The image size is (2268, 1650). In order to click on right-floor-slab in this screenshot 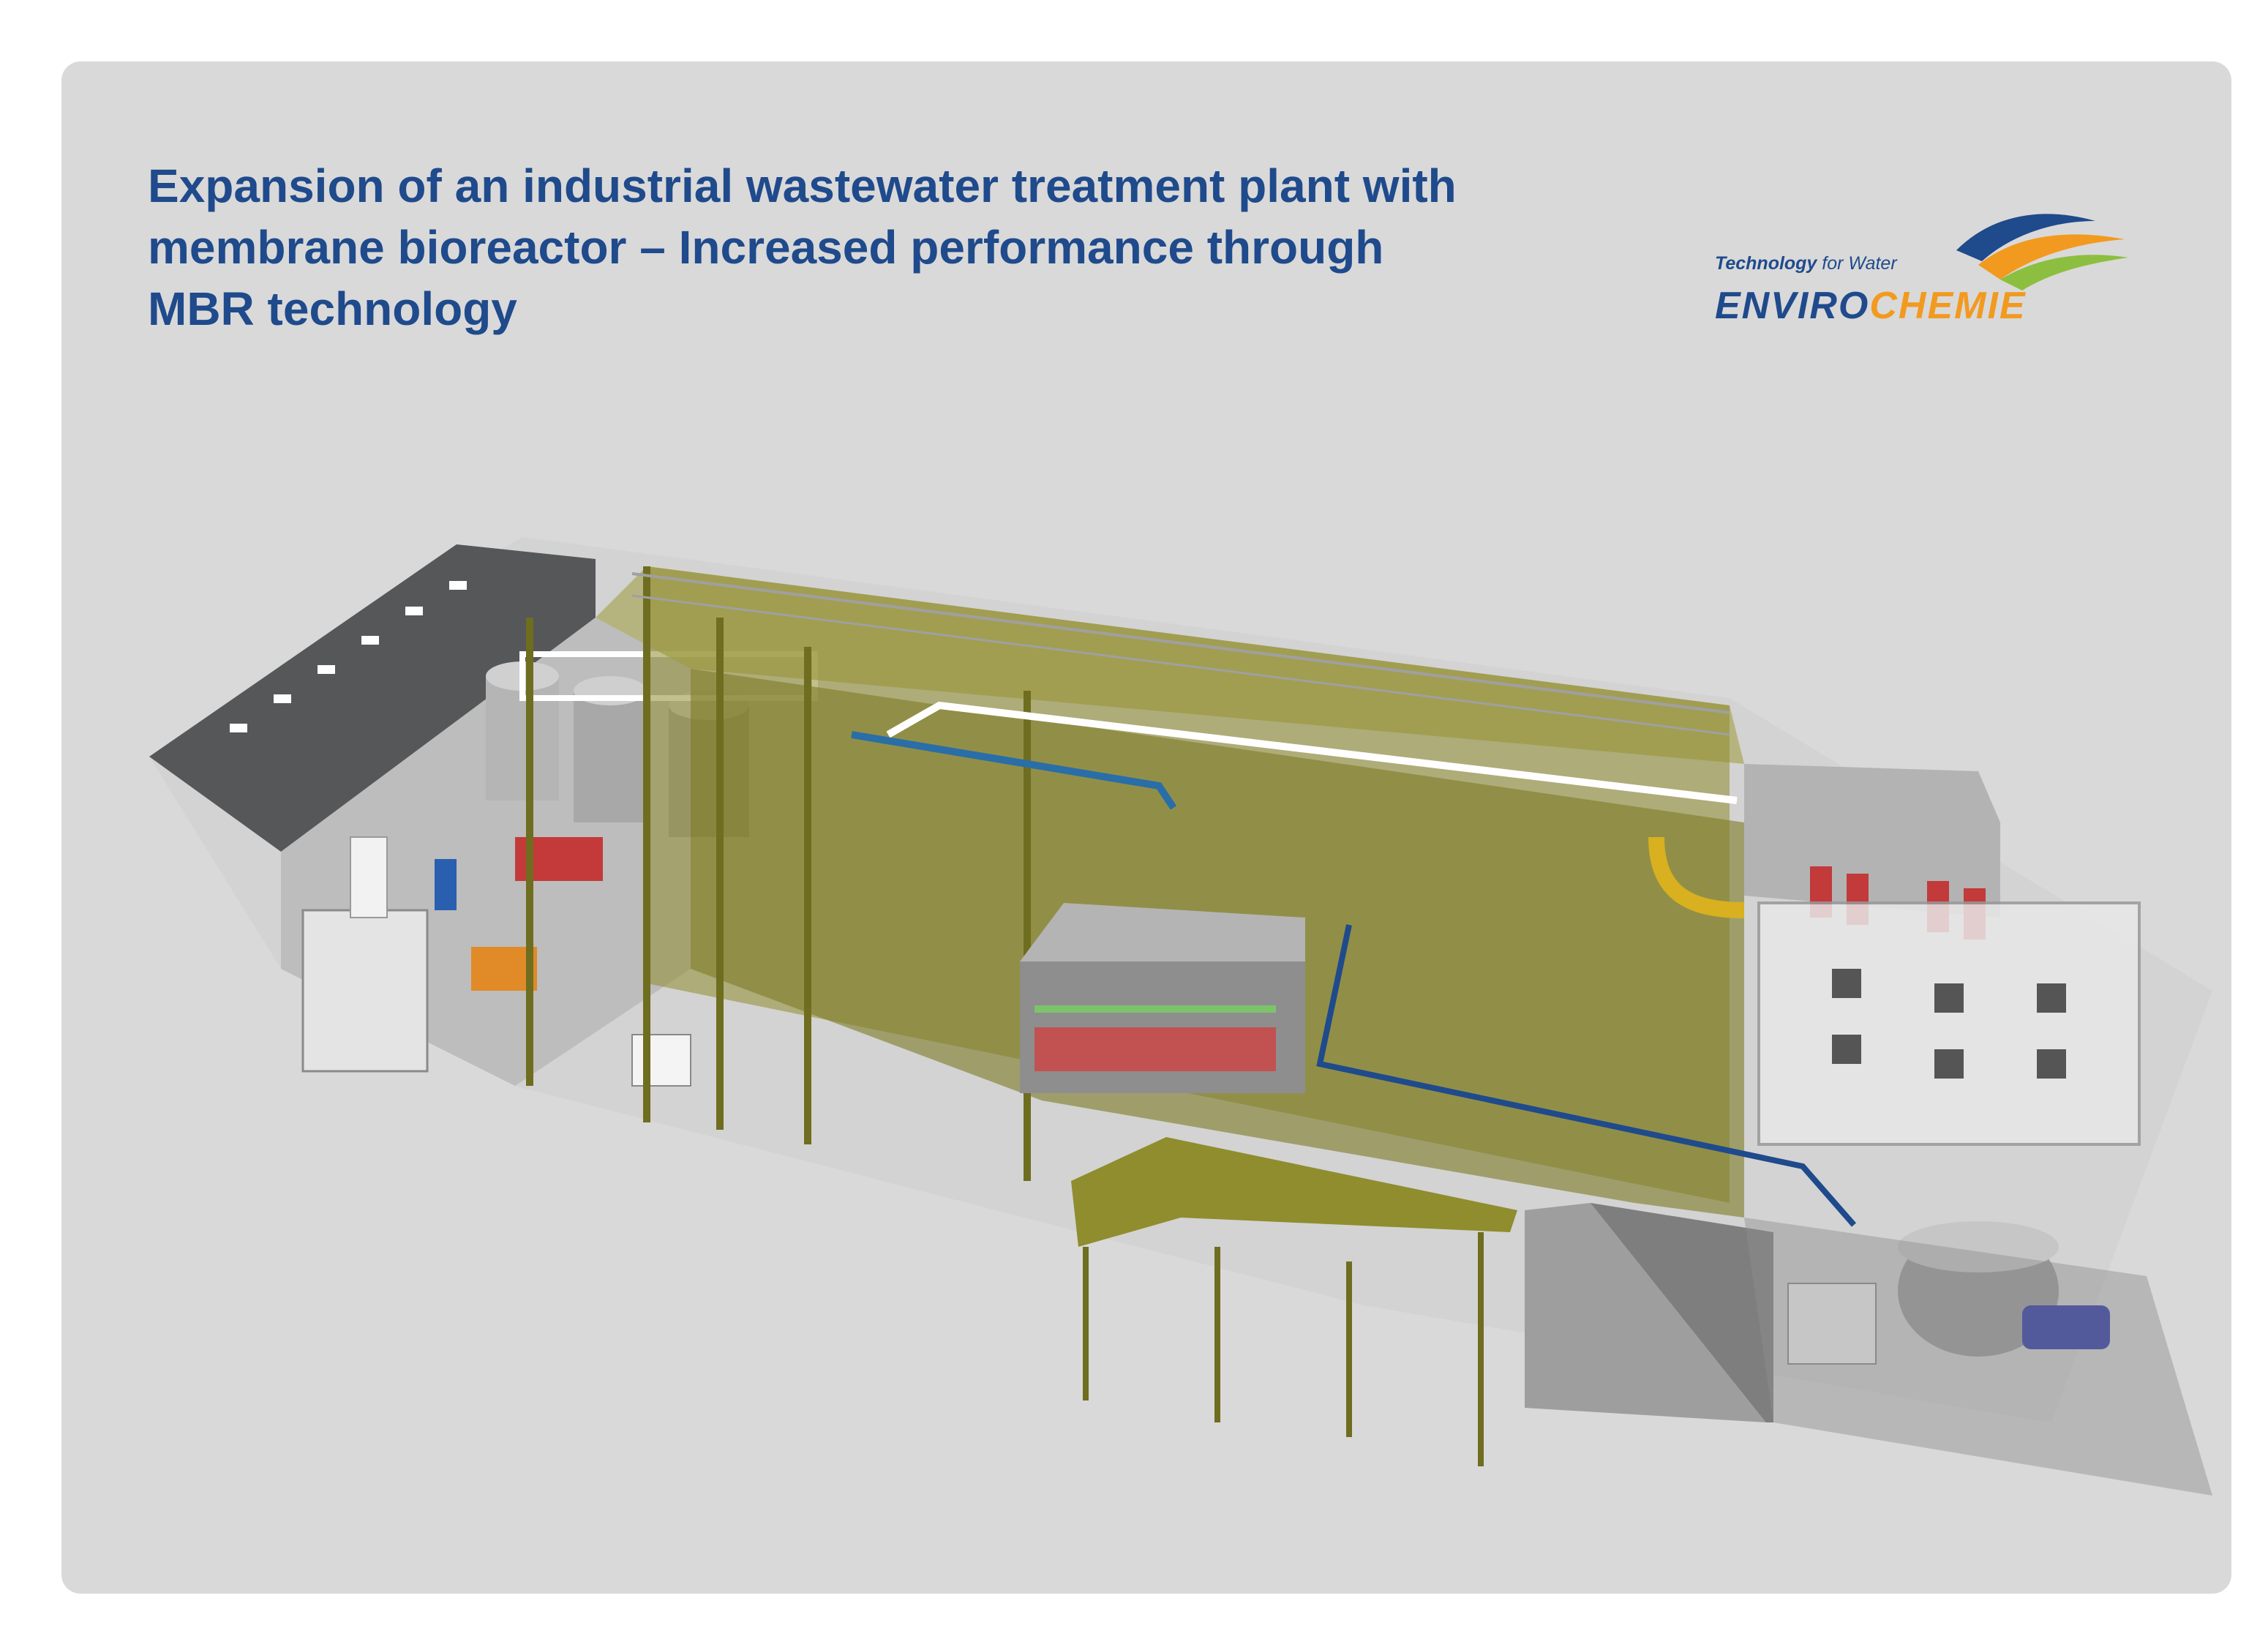, I will do `click(1978, 1357)`.